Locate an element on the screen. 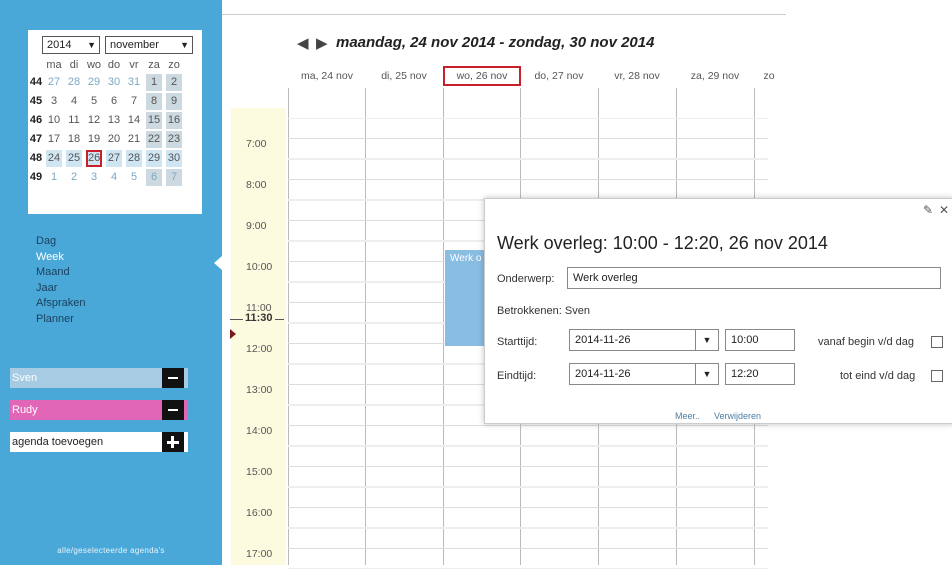 The image size is (952, 569). involved-value: Sven is located at coordinates (577, 311).